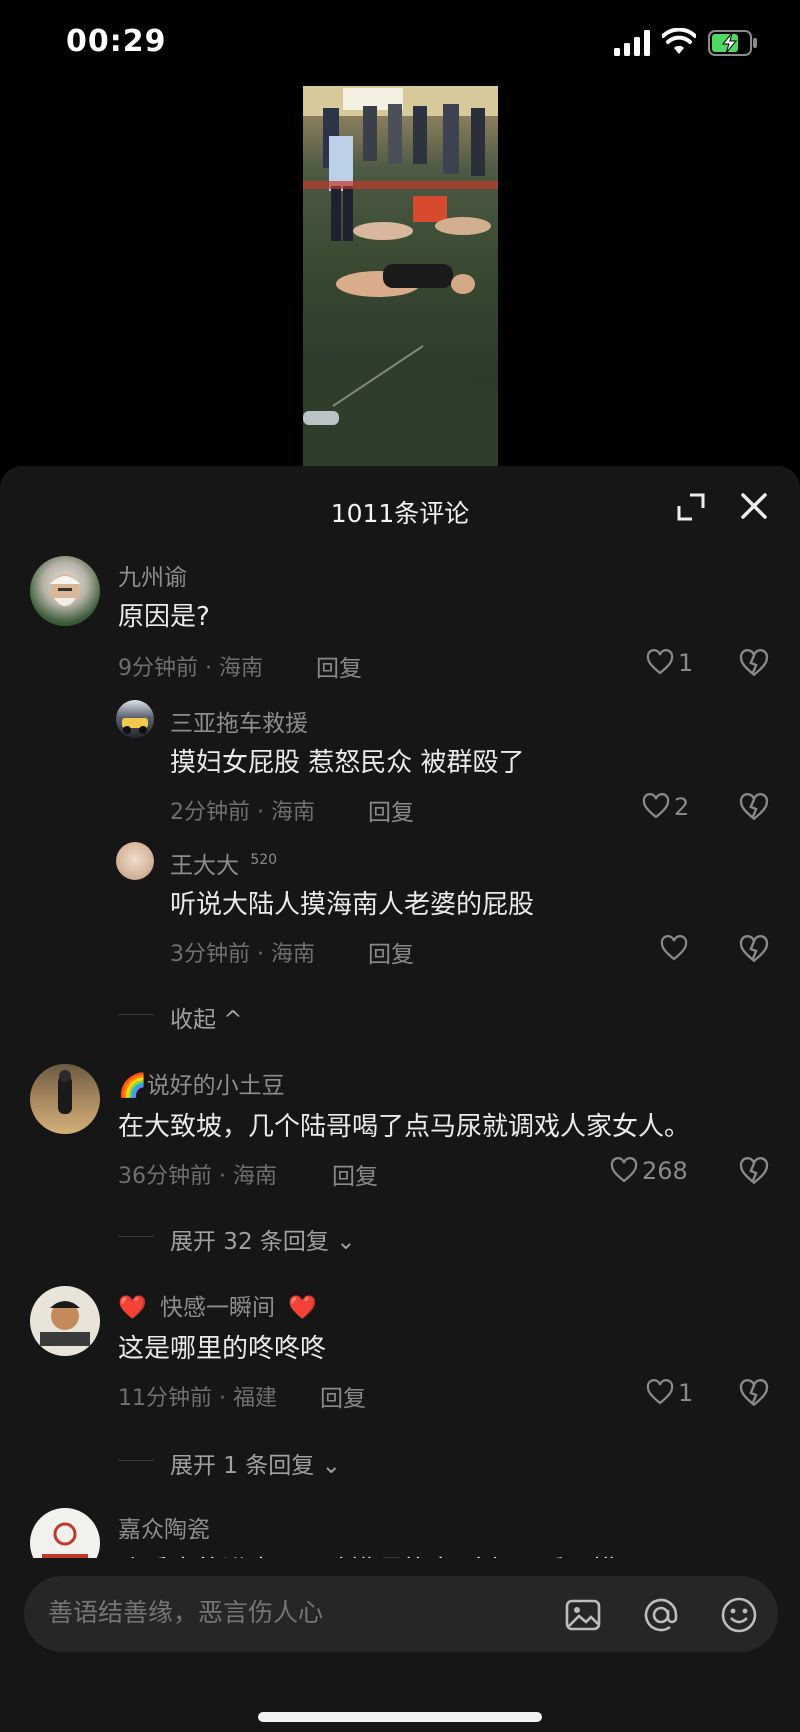 This screenshot has width=800, height=1732. Describe the element at coordinates (152, 575) in the screenshot. I see `comment-author: 九州谕` at that location.